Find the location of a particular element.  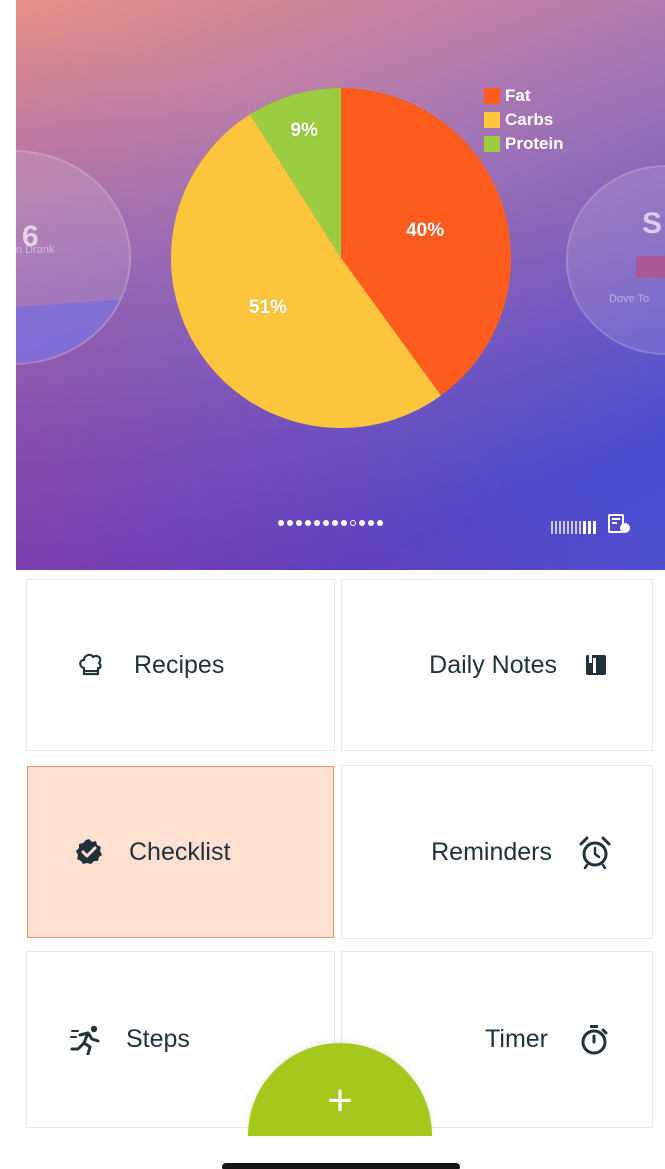

pie-label-protein: 9% is located at coordinates (304, 130).